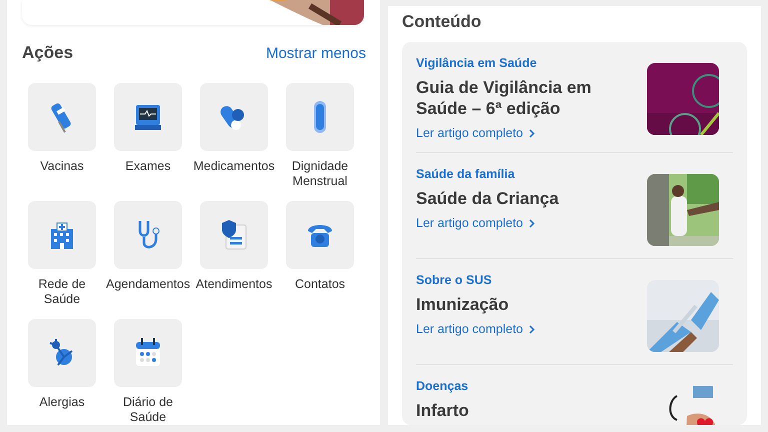 The image size is (768, 432). What do you see at coordinates (316, 53) in the screenshot?
I see `show-less-link: Mostrar menos` at bounding box center [316, 53].